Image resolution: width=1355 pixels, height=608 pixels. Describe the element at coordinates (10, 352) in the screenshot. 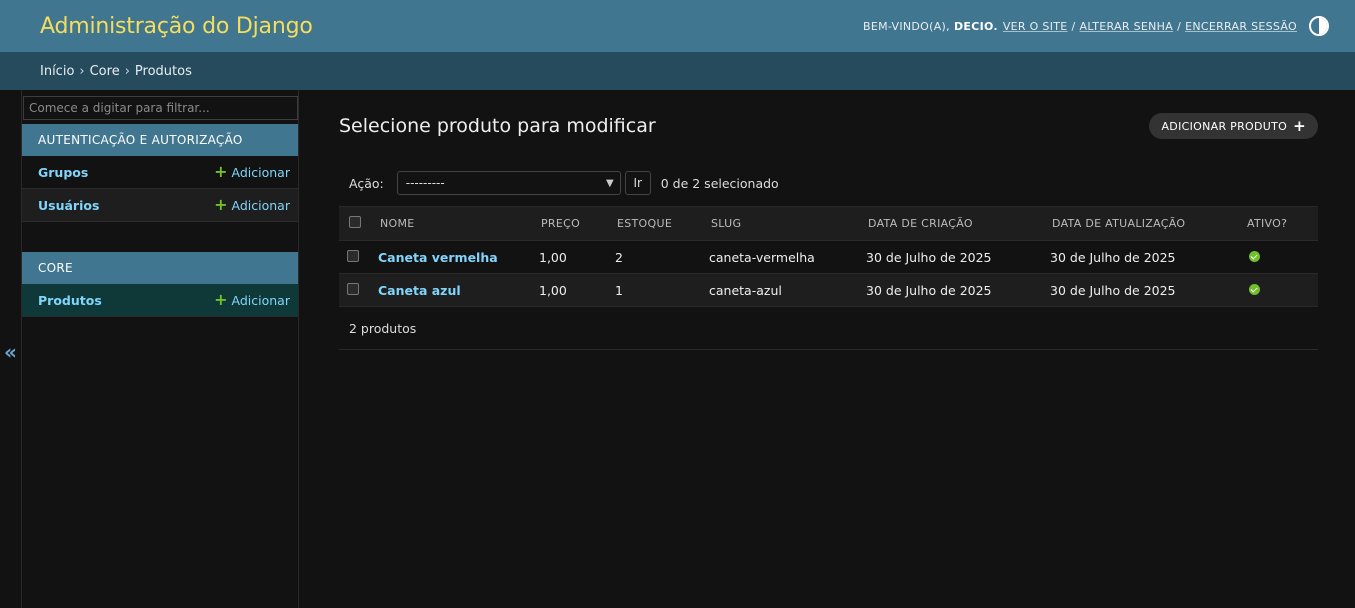

I see `collapse-sidebar-icon: «` at that location.